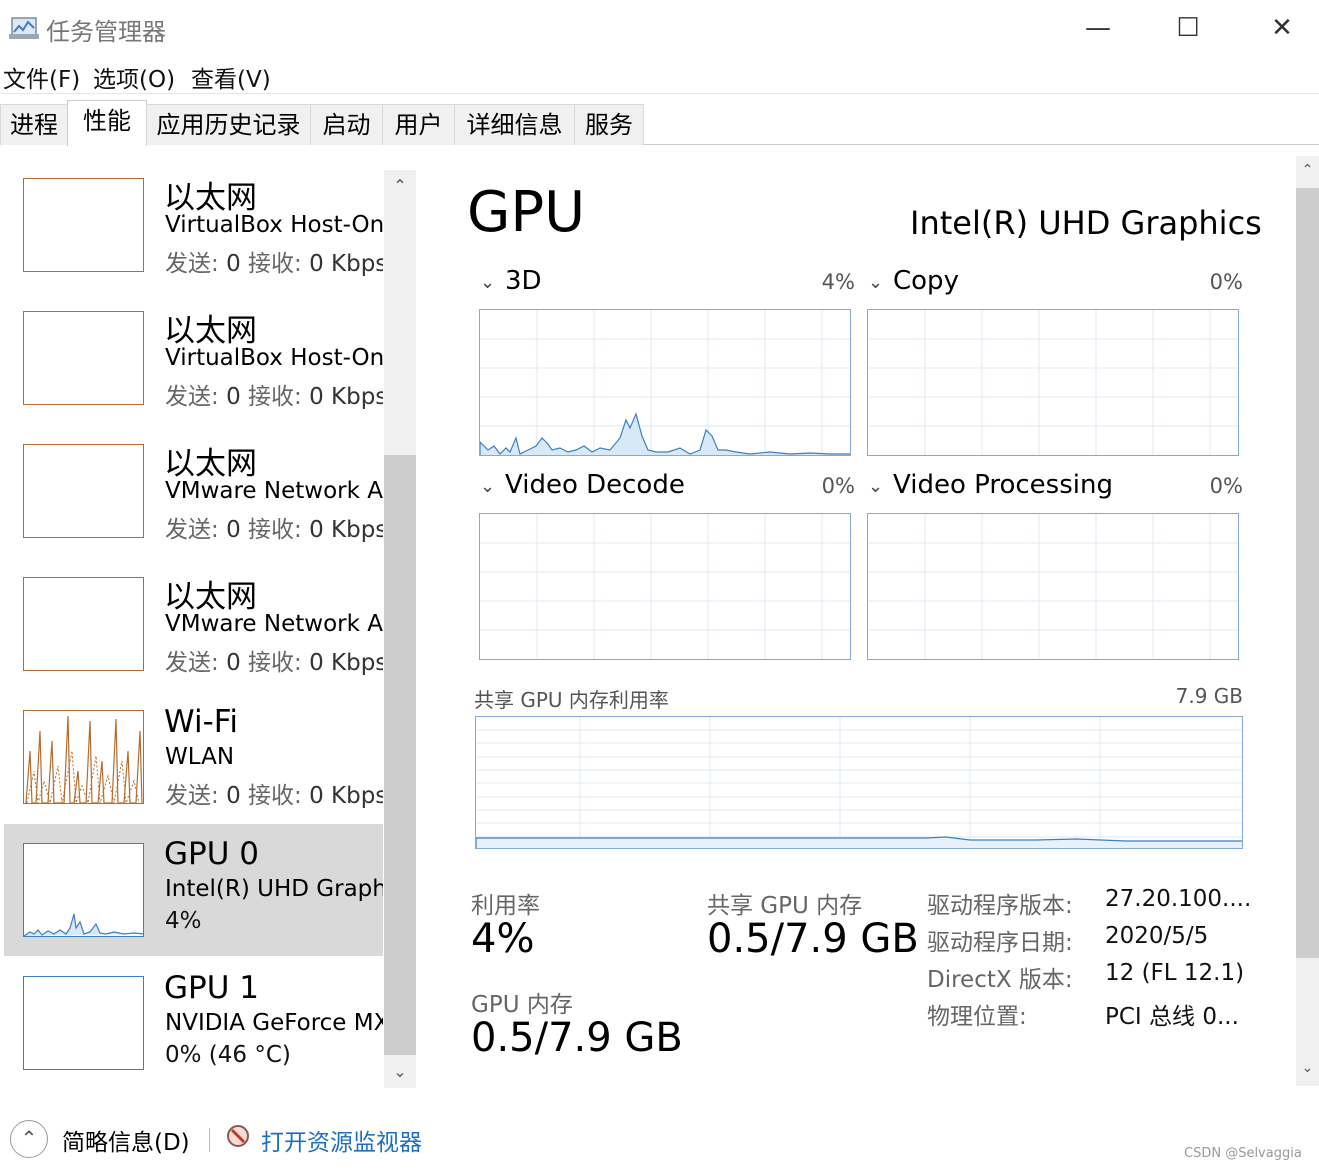 The height and width of the screenshot is (1171, 1319). What do you see at coordinates (665, 586) in the screenshot?
I see `engine-video-decode-graph` at bounding box center [665, 586].